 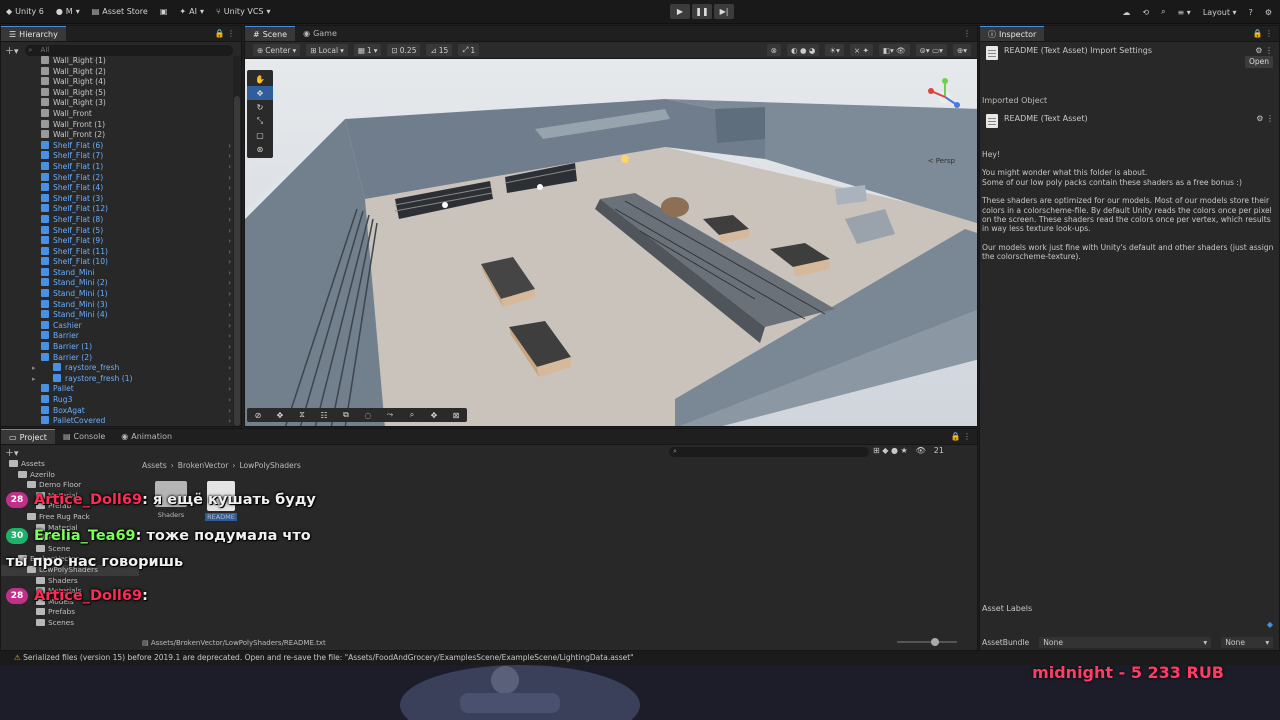 I want to click on hierarchy-item: Wall_Right (3), so click(x=118, y=103).